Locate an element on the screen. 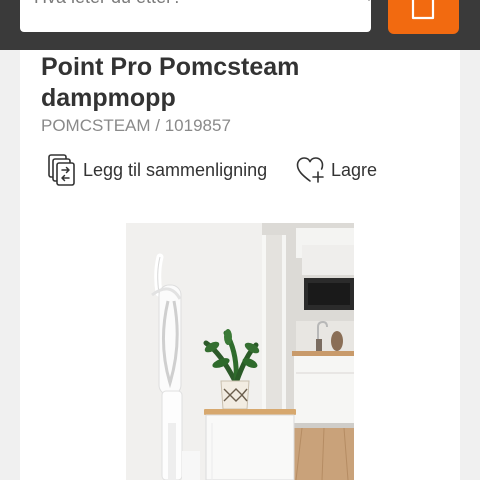 The height and width of the screenshot is (480, 480). compare-icon is located at coordinates (61, 170).